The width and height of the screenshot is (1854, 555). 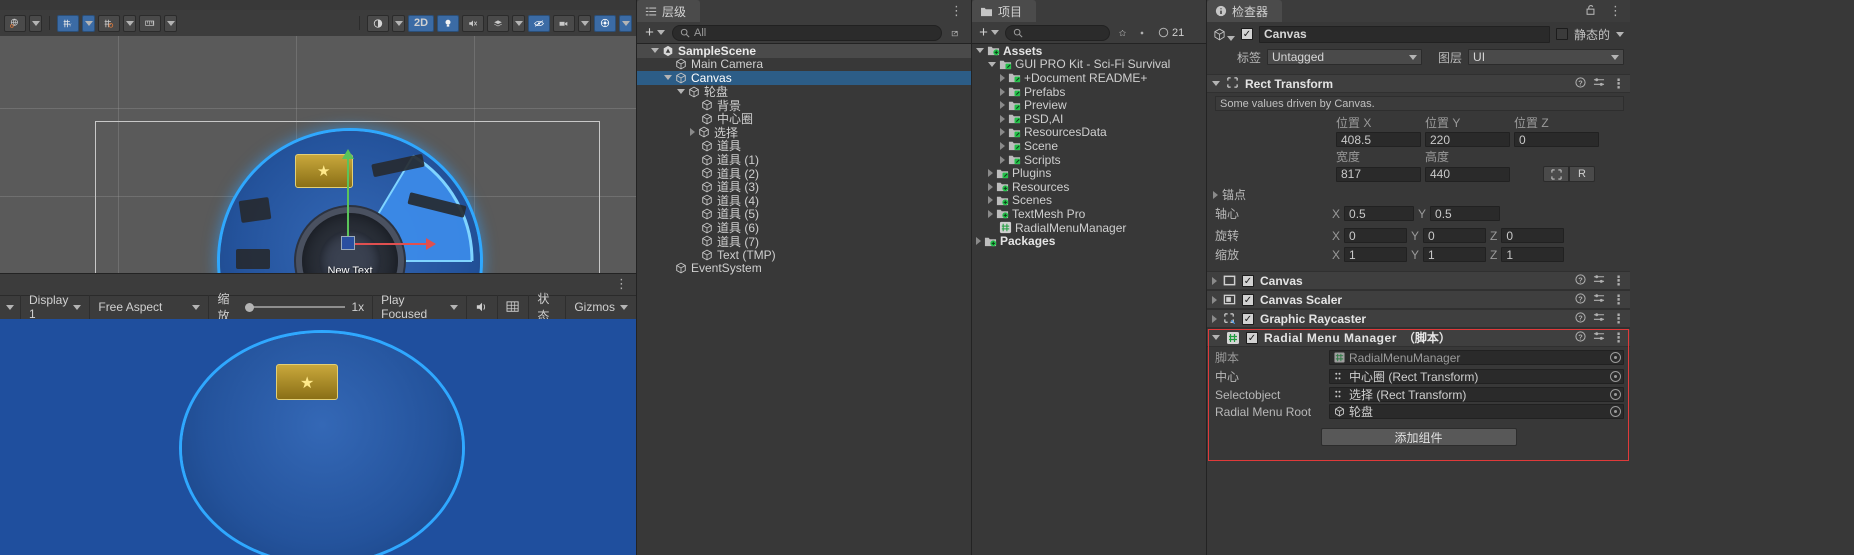 What do you see at coordinates (1089, 78) in the screenshot?
I see `project-item: +Document README+` at bounding box center [1089, 78].